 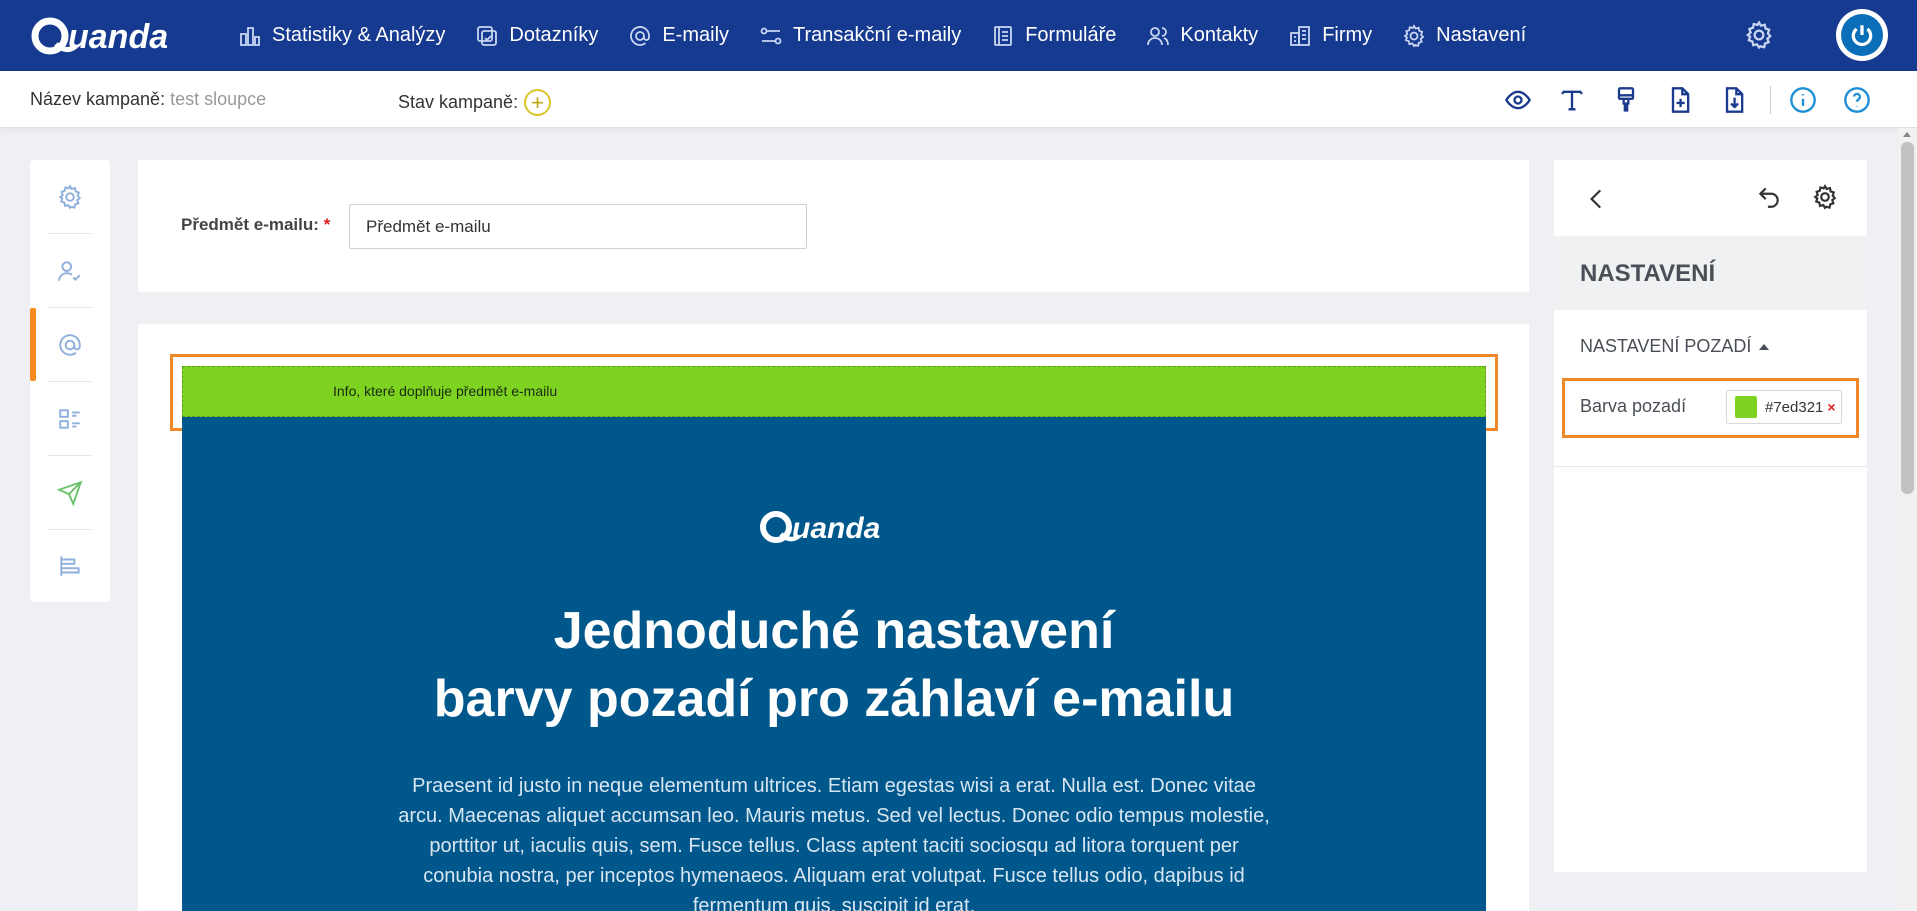 I want to click on campaign-state-label: Stav kampaně:, so click(x=458, y=102).